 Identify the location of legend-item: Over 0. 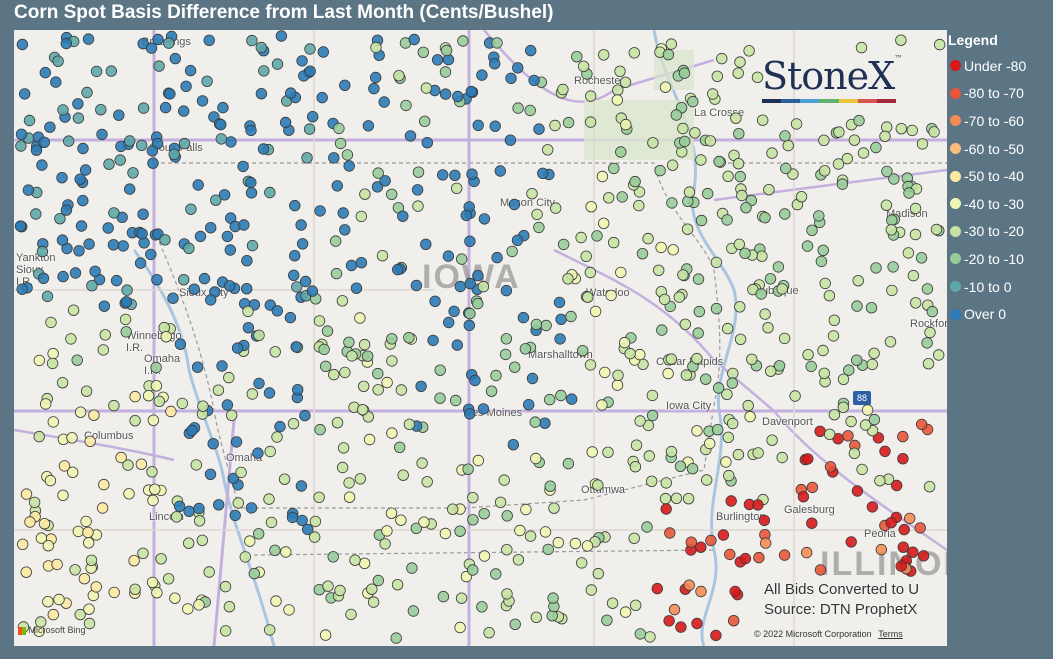
(1000, 314).